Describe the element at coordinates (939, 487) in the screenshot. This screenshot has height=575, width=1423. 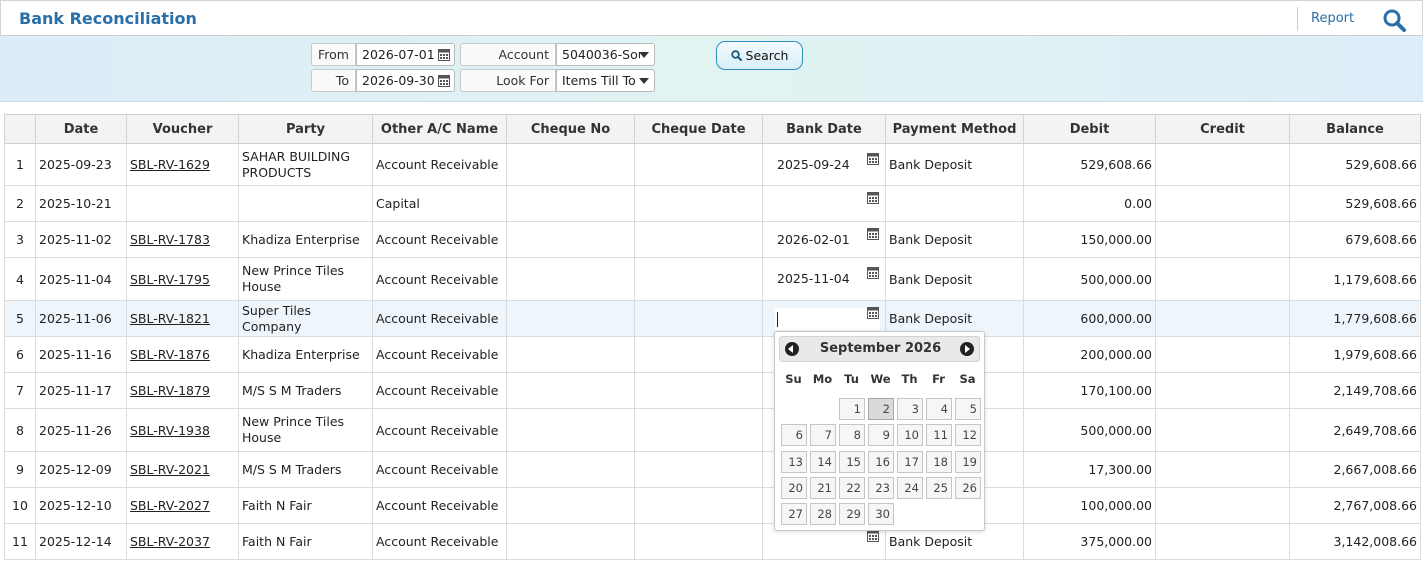
I see `calendar-day: 25` at that location.